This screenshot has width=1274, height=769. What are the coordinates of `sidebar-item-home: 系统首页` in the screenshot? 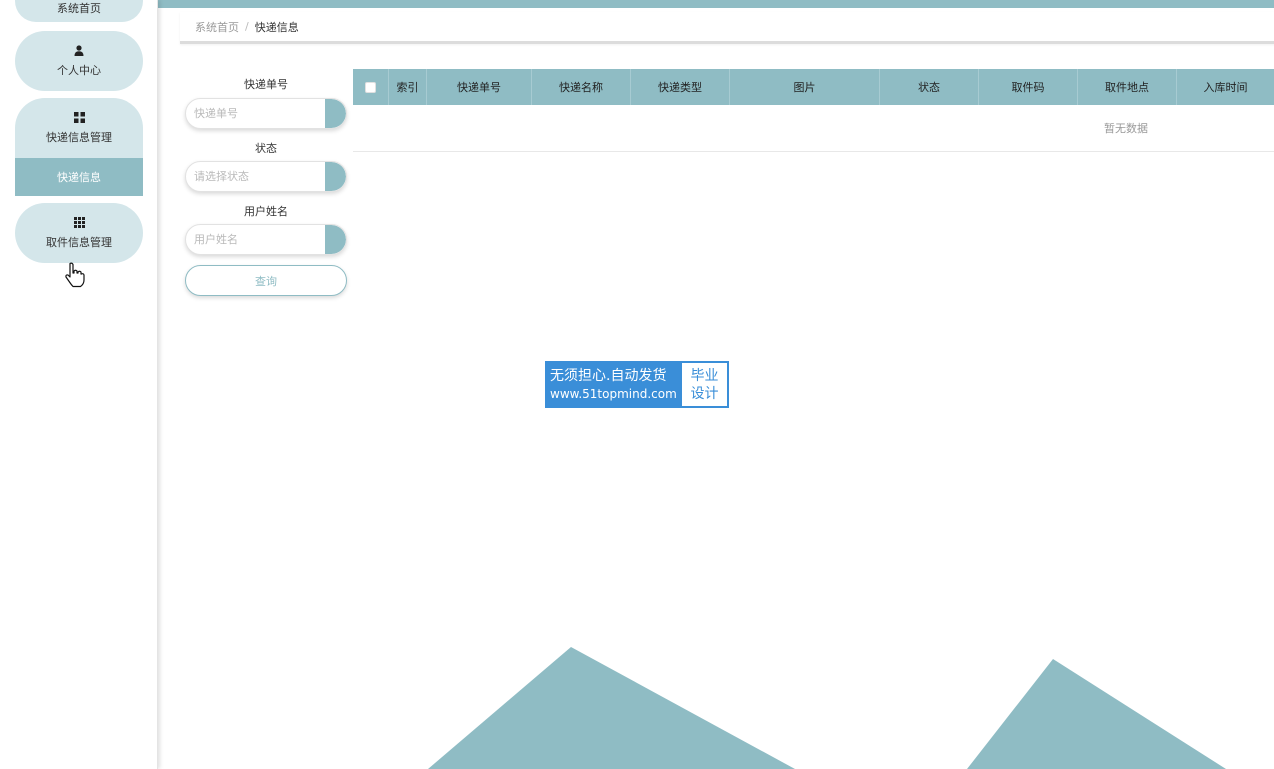 It's located at (79, 11).